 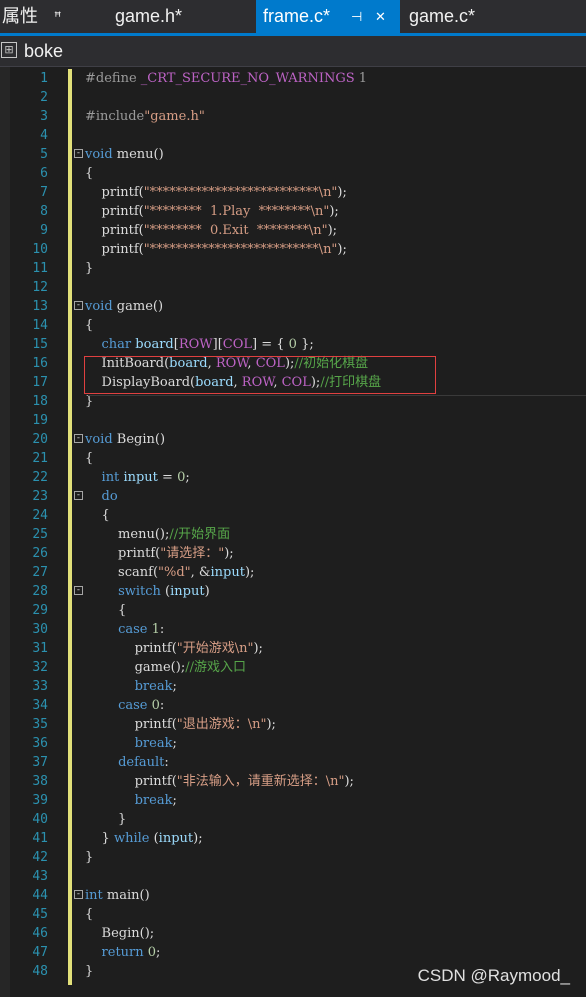 What do you see at coordinates (293, 97) in the screenshot?
I see `code-line: 2` at bounding box center [293, 97].